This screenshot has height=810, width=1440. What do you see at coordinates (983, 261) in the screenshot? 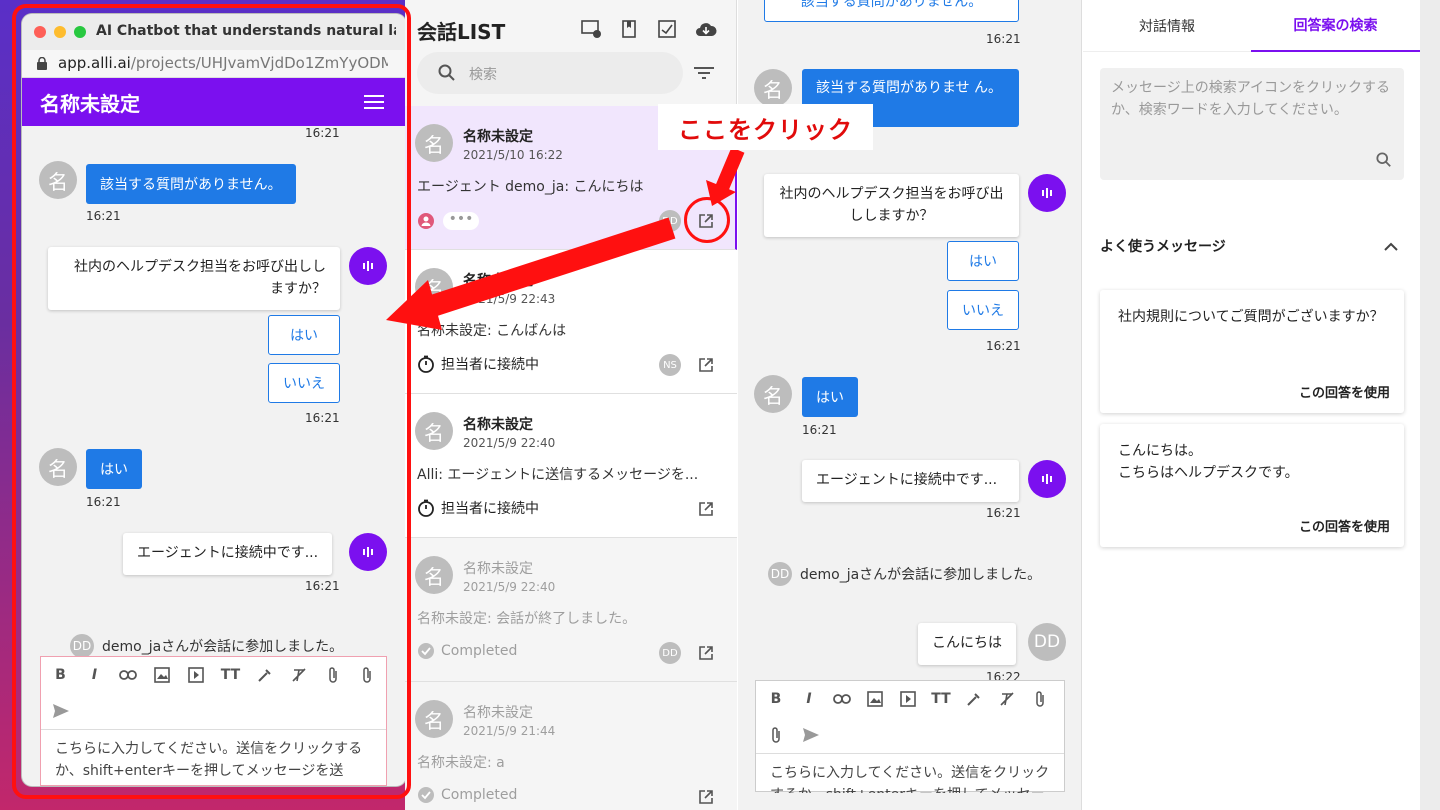
I see `option-yes-button: はい` at bounding box center [983, 261].